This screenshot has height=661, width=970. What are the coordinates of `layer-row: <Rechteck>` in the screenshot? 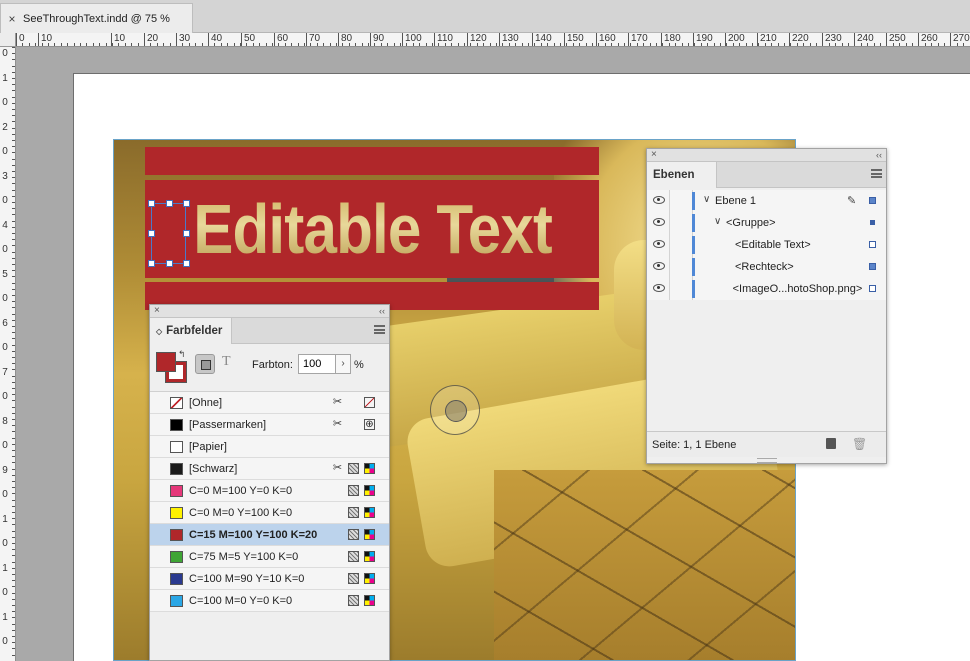 It's located at (766, 267).